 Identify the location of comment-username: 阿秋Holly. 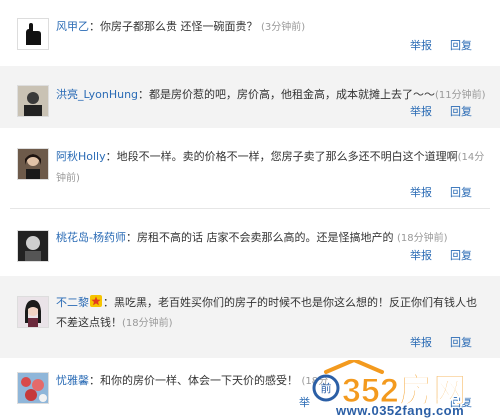
(81, 156).